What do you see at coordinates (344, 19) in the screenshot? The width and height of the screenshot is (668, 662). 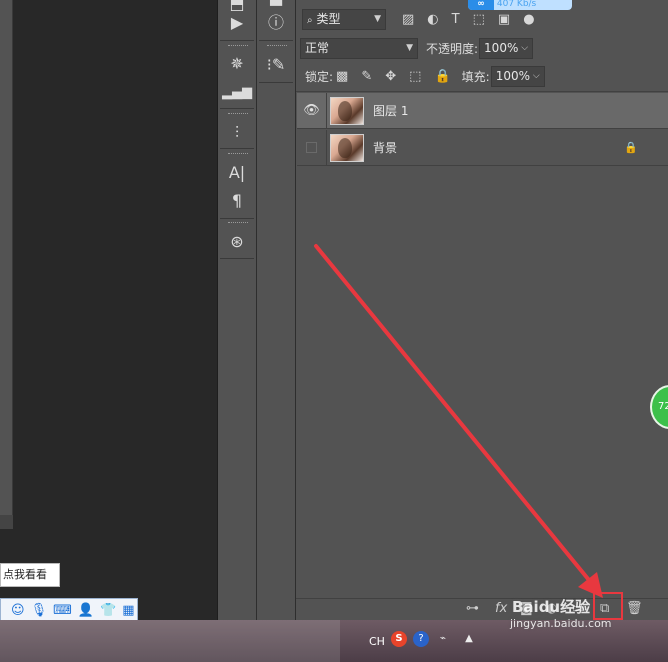 I see `filter-kind-select: ⌕ 类型 ▼` at bounding box center [344, 19].